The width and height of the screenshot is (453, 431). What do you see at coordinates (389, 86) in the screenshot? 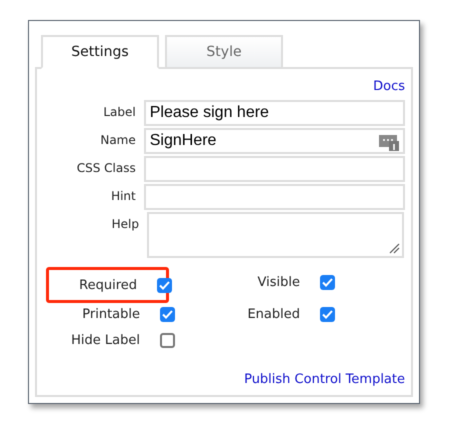
I see `docs-link: Docs` at bounding box center [389, 86].